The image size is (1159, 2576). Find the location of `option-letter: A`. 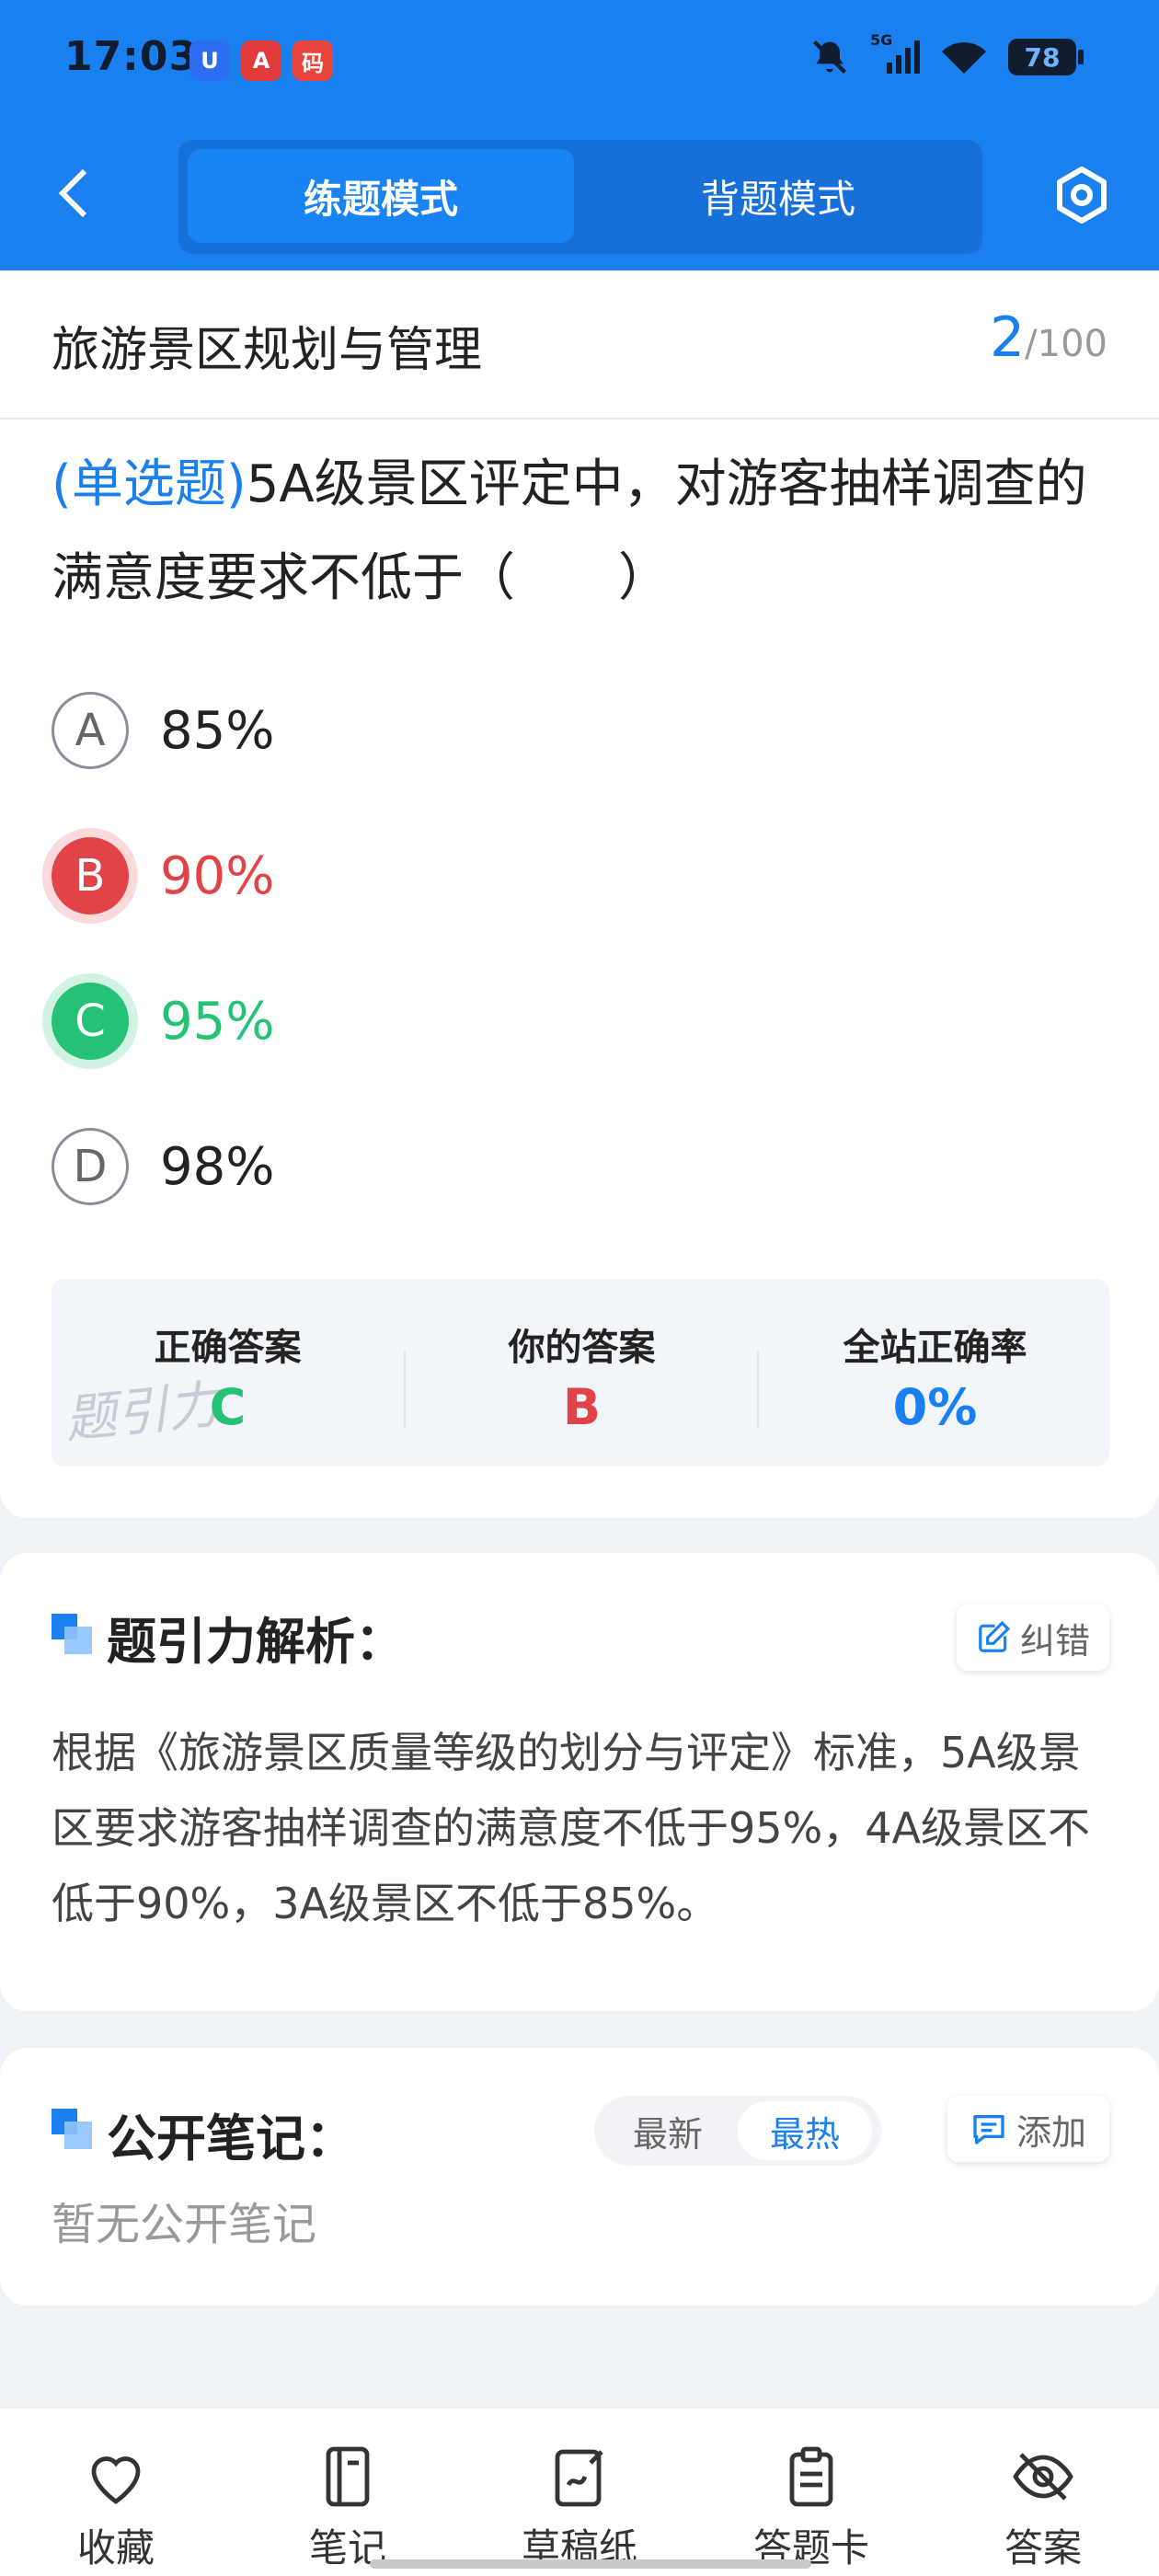

option-letter: A is located at coordinates (90, 730).